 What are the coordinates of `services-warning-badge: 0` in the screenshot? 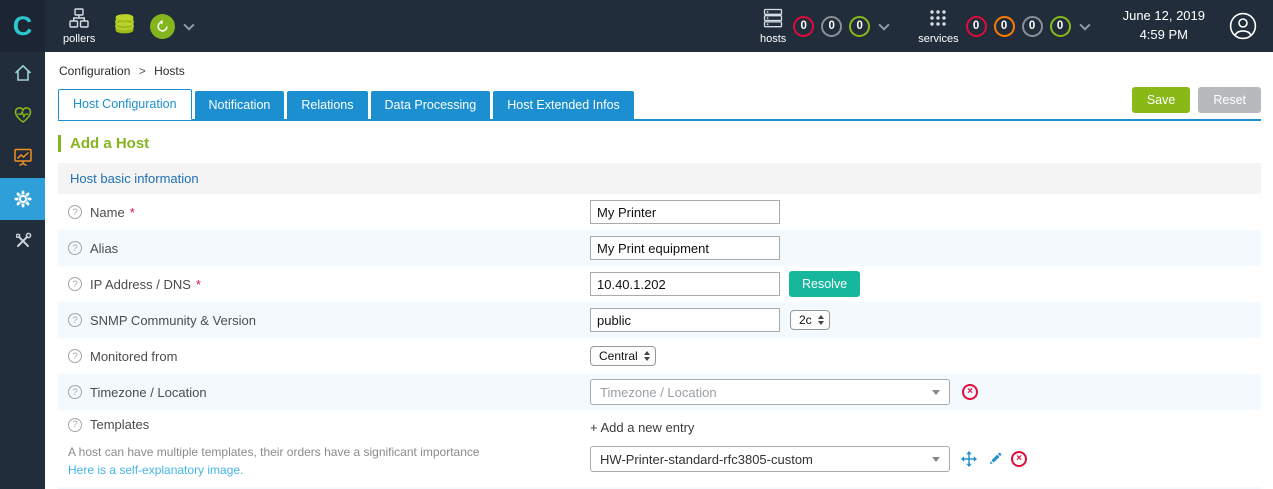 It's located at (1004, 26).